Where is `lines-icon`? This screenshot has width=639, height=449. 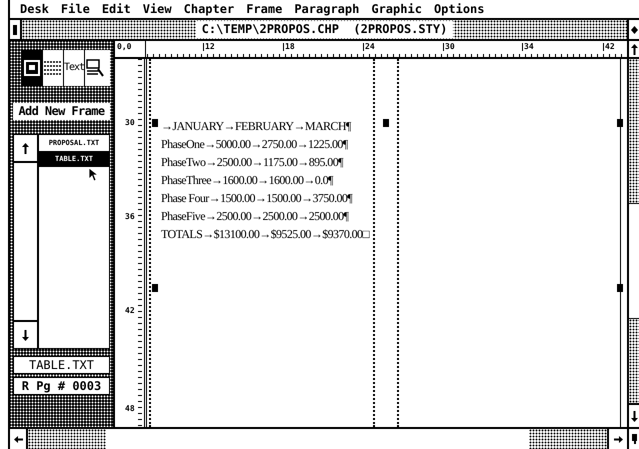 lines-icon is located at coordinates (53, 68).